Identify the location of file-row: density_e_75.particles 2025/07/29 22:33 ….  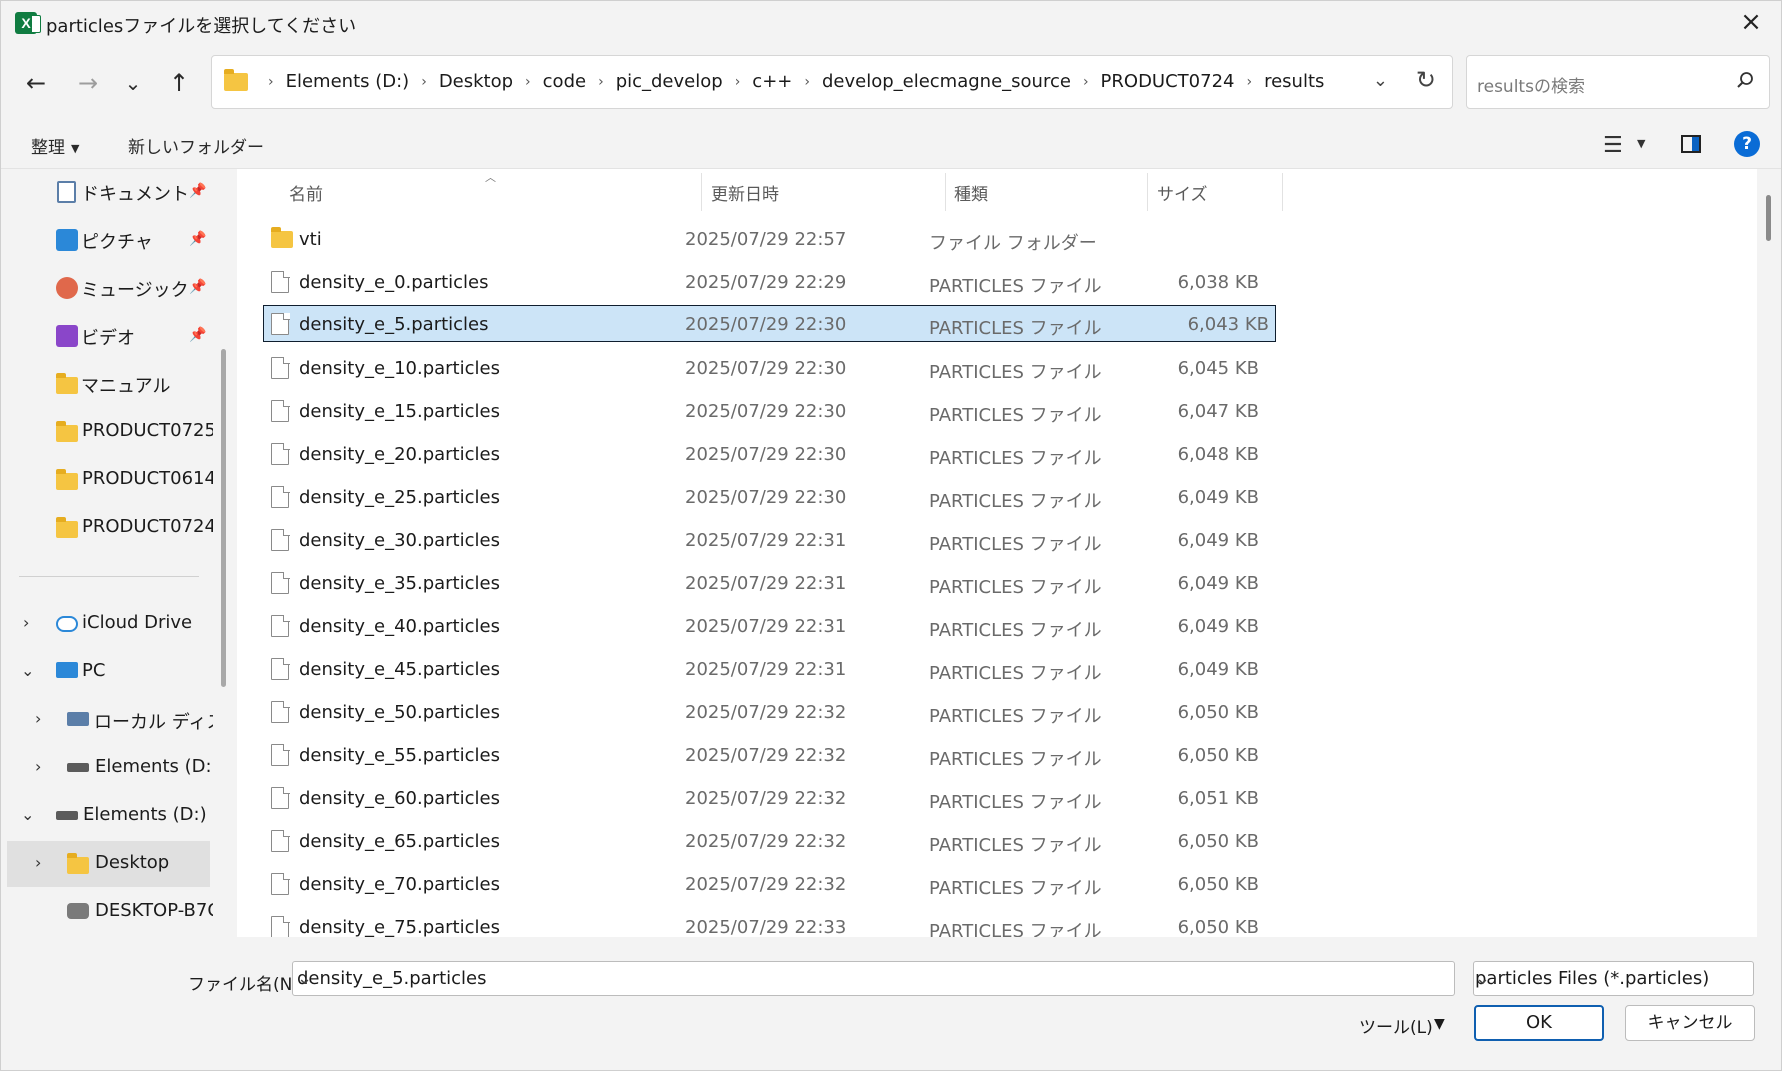
(764, 923).